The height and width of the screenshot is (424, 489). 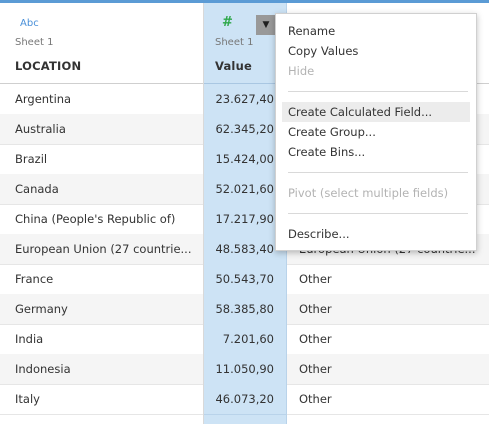 What do you see at coordinates (101, 369) in the screenshot?
I see `table-row: Indonesia` at bounding box center [101, 369].